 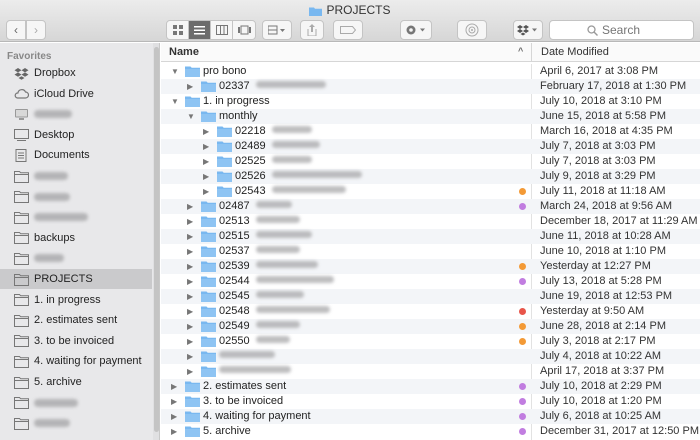 What do you see at coordinates (277, 30) in the screenshot?
I see `arrange-button` at bounding box center [277, 30].